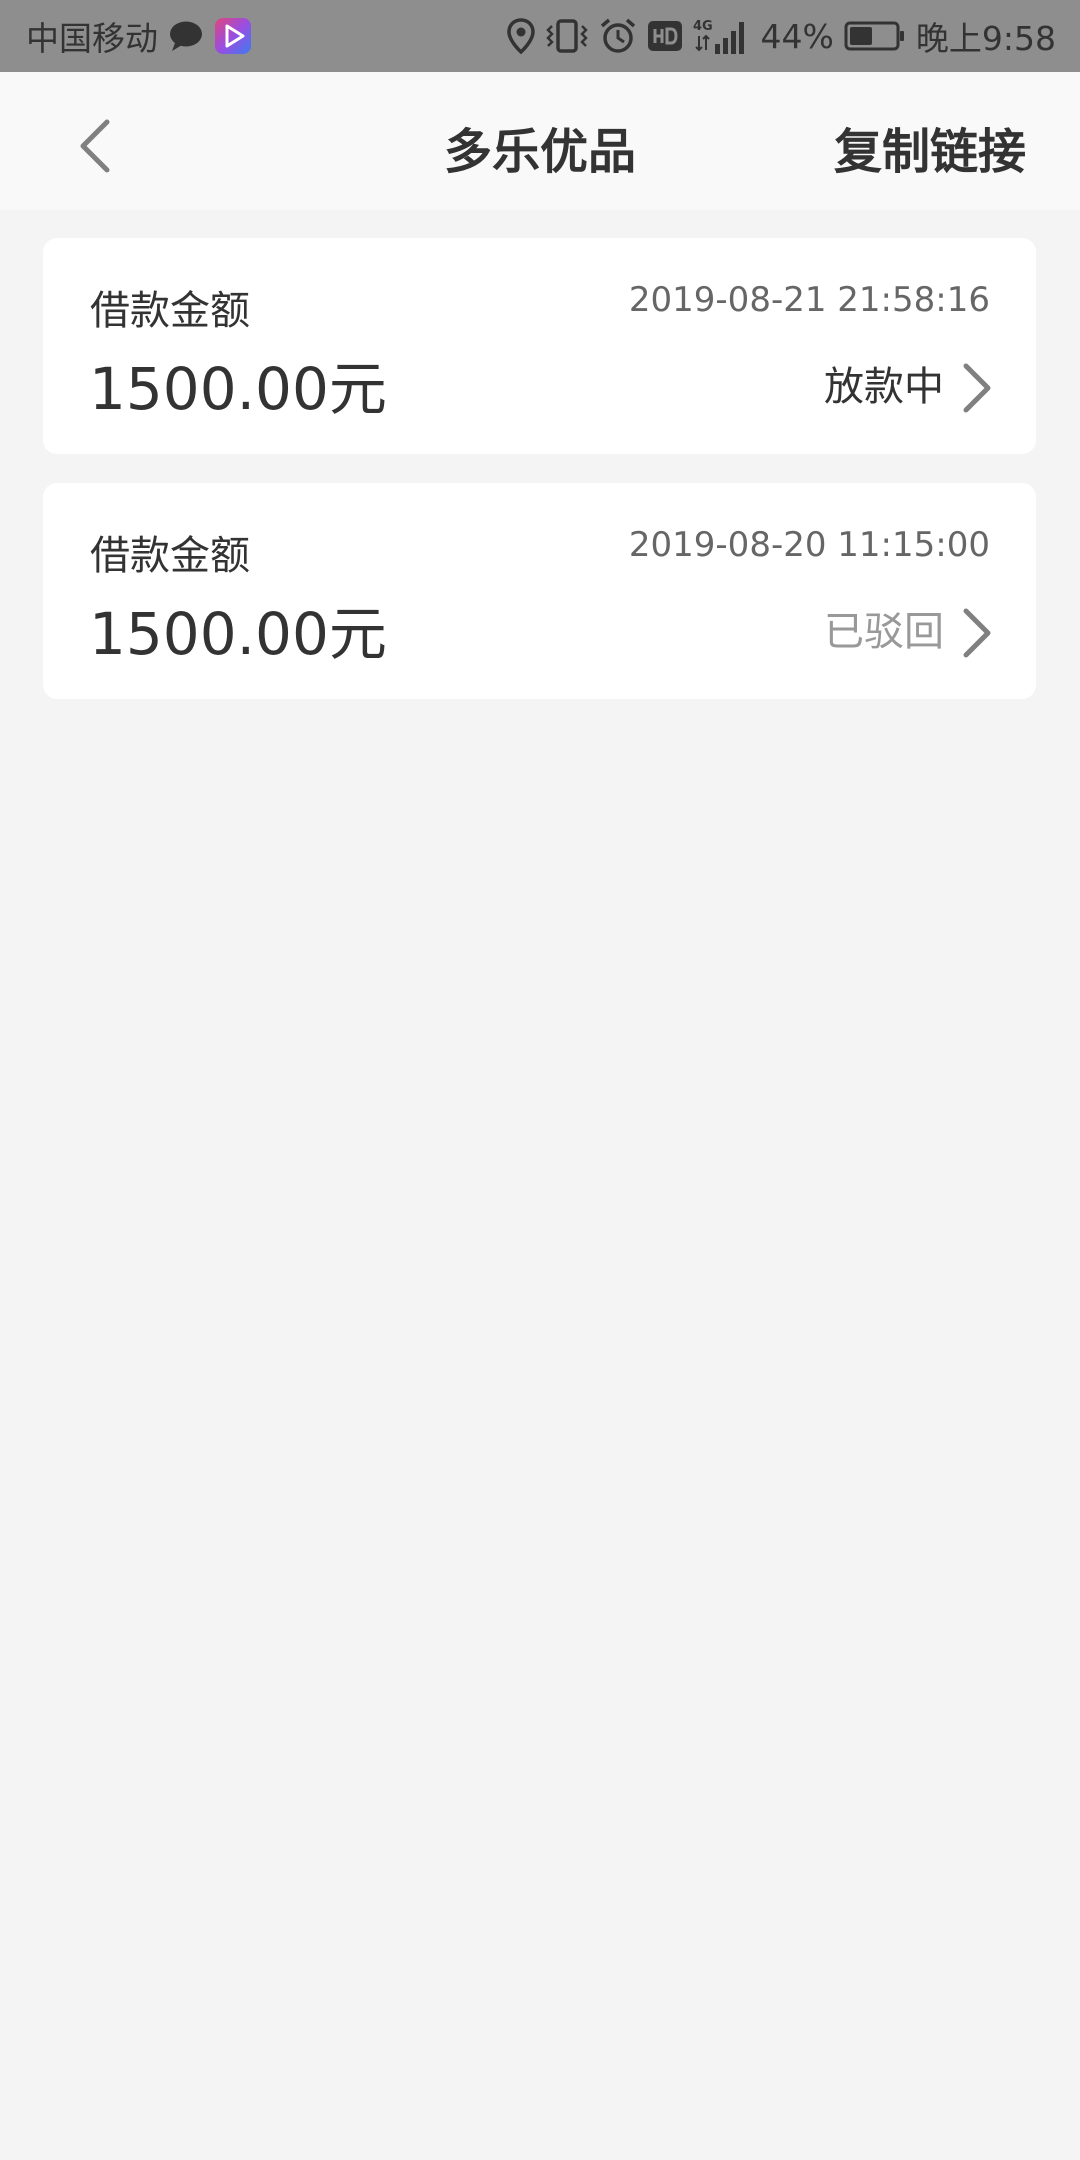  Describe the element at coordinates (186, 36) in the screenshot. I see `chat-bubble-icon` at that location.